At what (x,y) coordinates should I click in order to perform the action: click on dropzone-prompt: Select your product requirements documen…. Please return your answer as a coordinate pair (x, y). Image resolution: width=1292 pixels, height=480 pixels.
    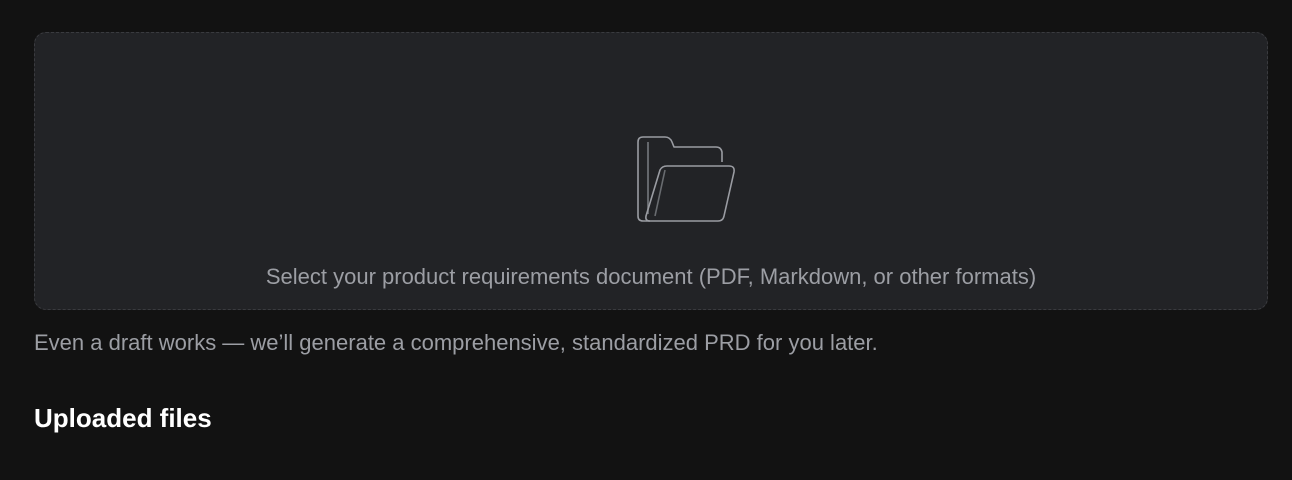
    Looking at the image, I should click on (651, 276).